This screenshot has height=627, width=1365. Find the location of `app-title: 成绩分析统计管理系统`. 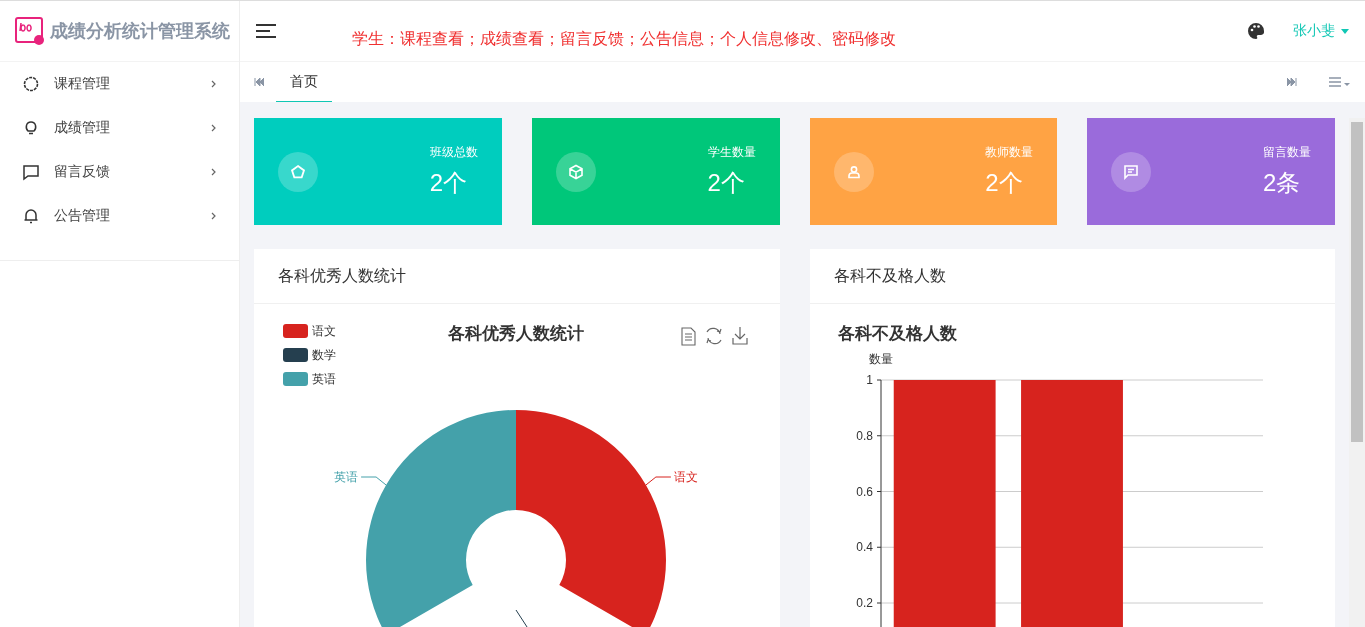

app-title: 成绩分析统计管理系统 is located at coordinates (140, 31).